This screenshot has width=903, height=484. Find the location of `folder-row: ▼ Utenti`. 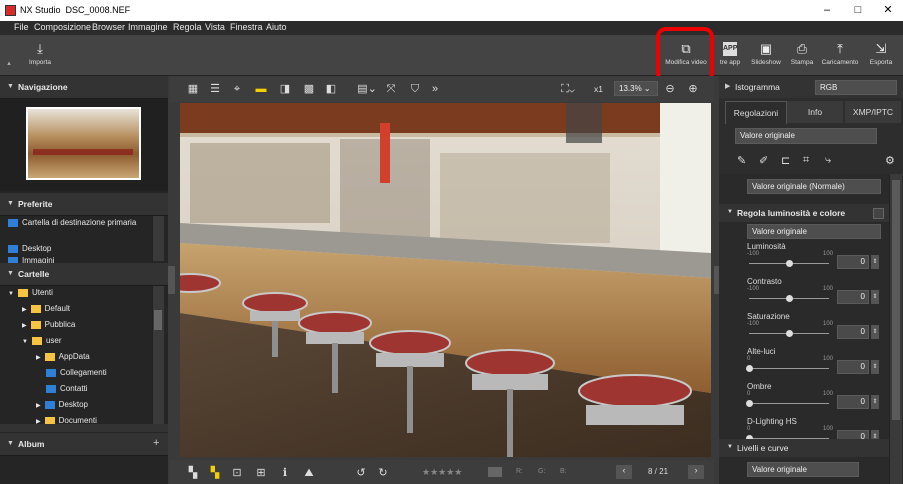

folder-row: ▼ Utenti is located at coordinates (30, 296).